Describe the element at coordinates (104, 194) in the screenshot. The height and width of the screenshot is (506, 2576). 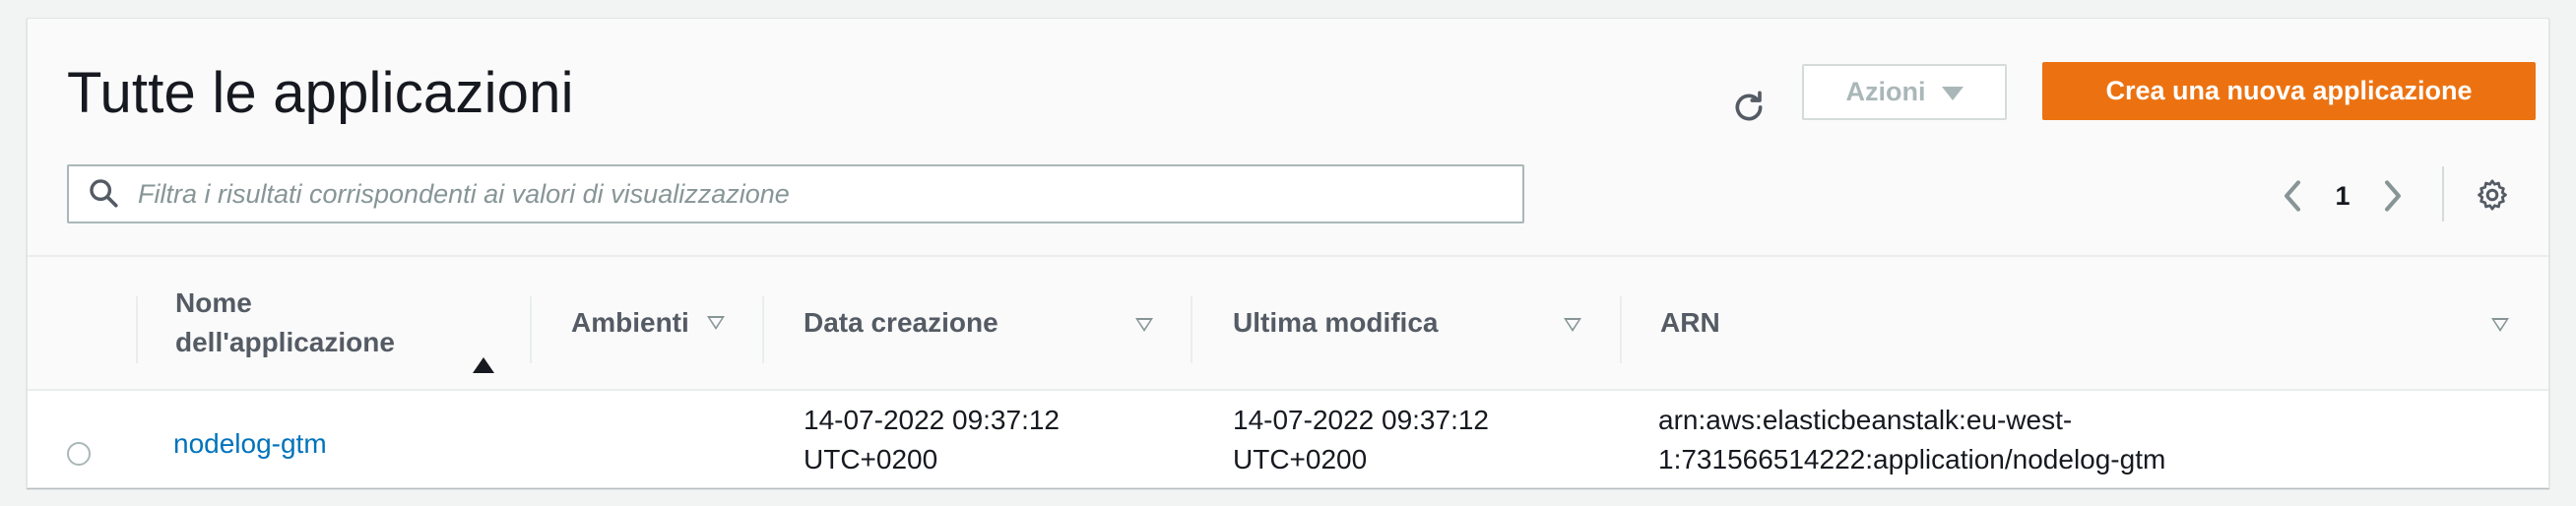
I see `search-icon` at that location.